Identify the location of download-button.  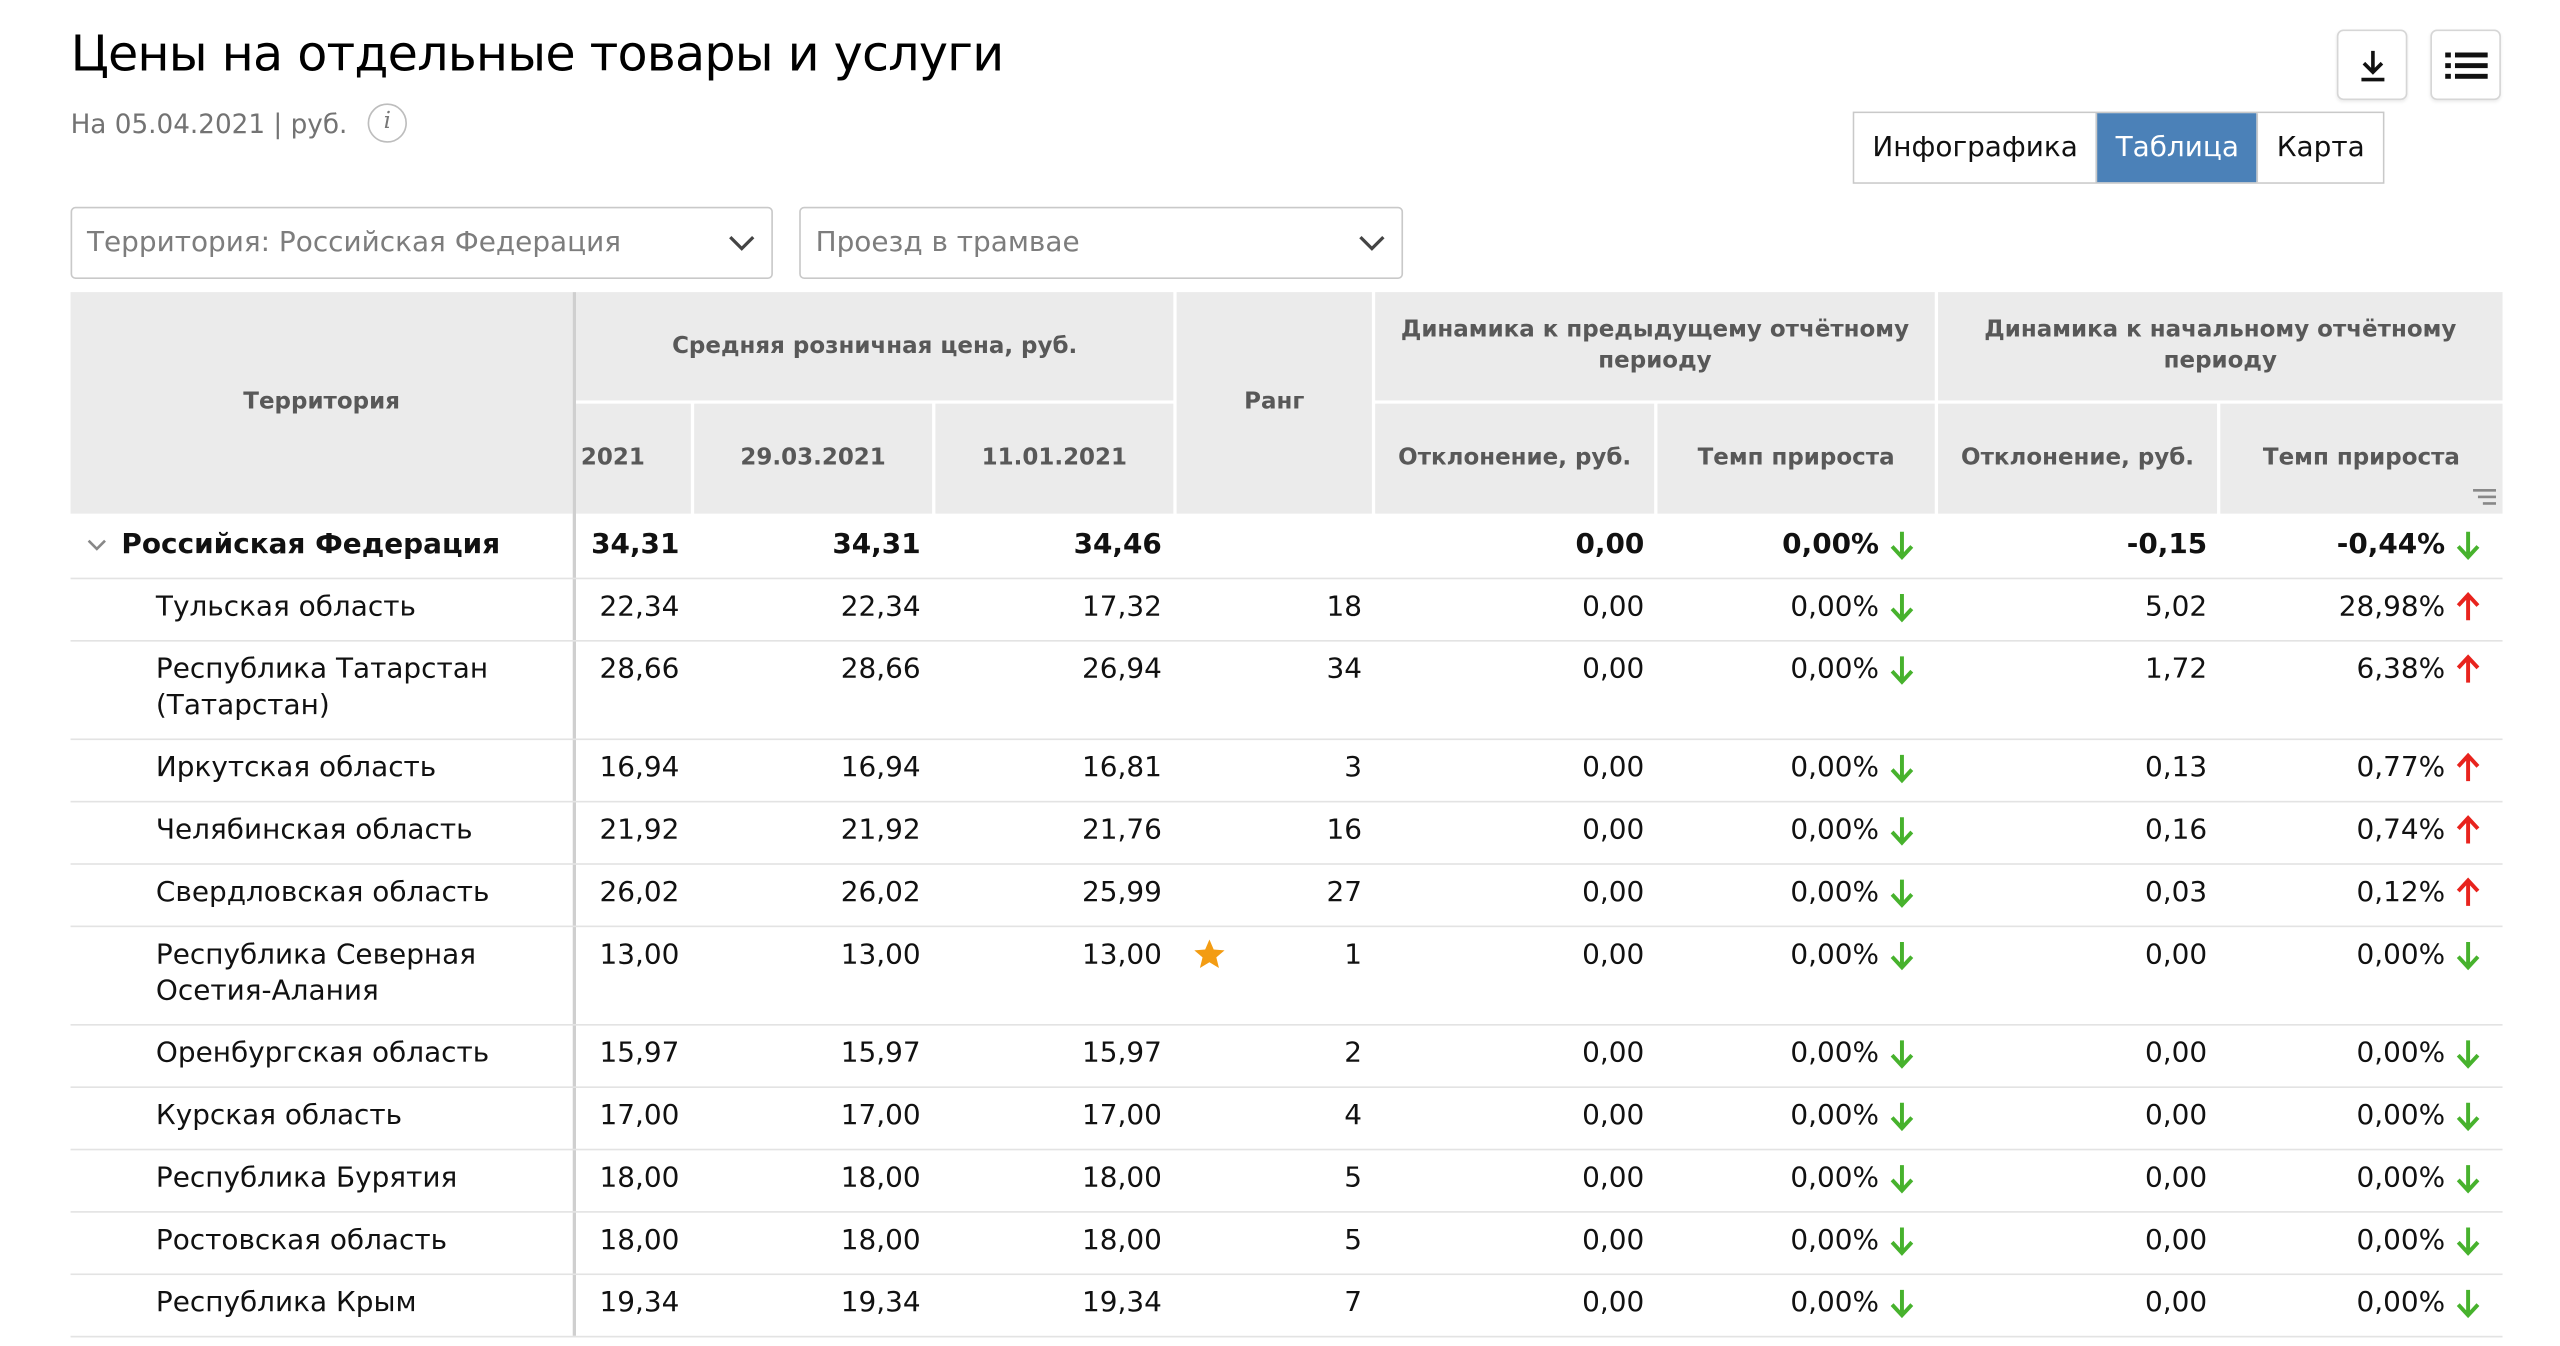
(2372, 65).